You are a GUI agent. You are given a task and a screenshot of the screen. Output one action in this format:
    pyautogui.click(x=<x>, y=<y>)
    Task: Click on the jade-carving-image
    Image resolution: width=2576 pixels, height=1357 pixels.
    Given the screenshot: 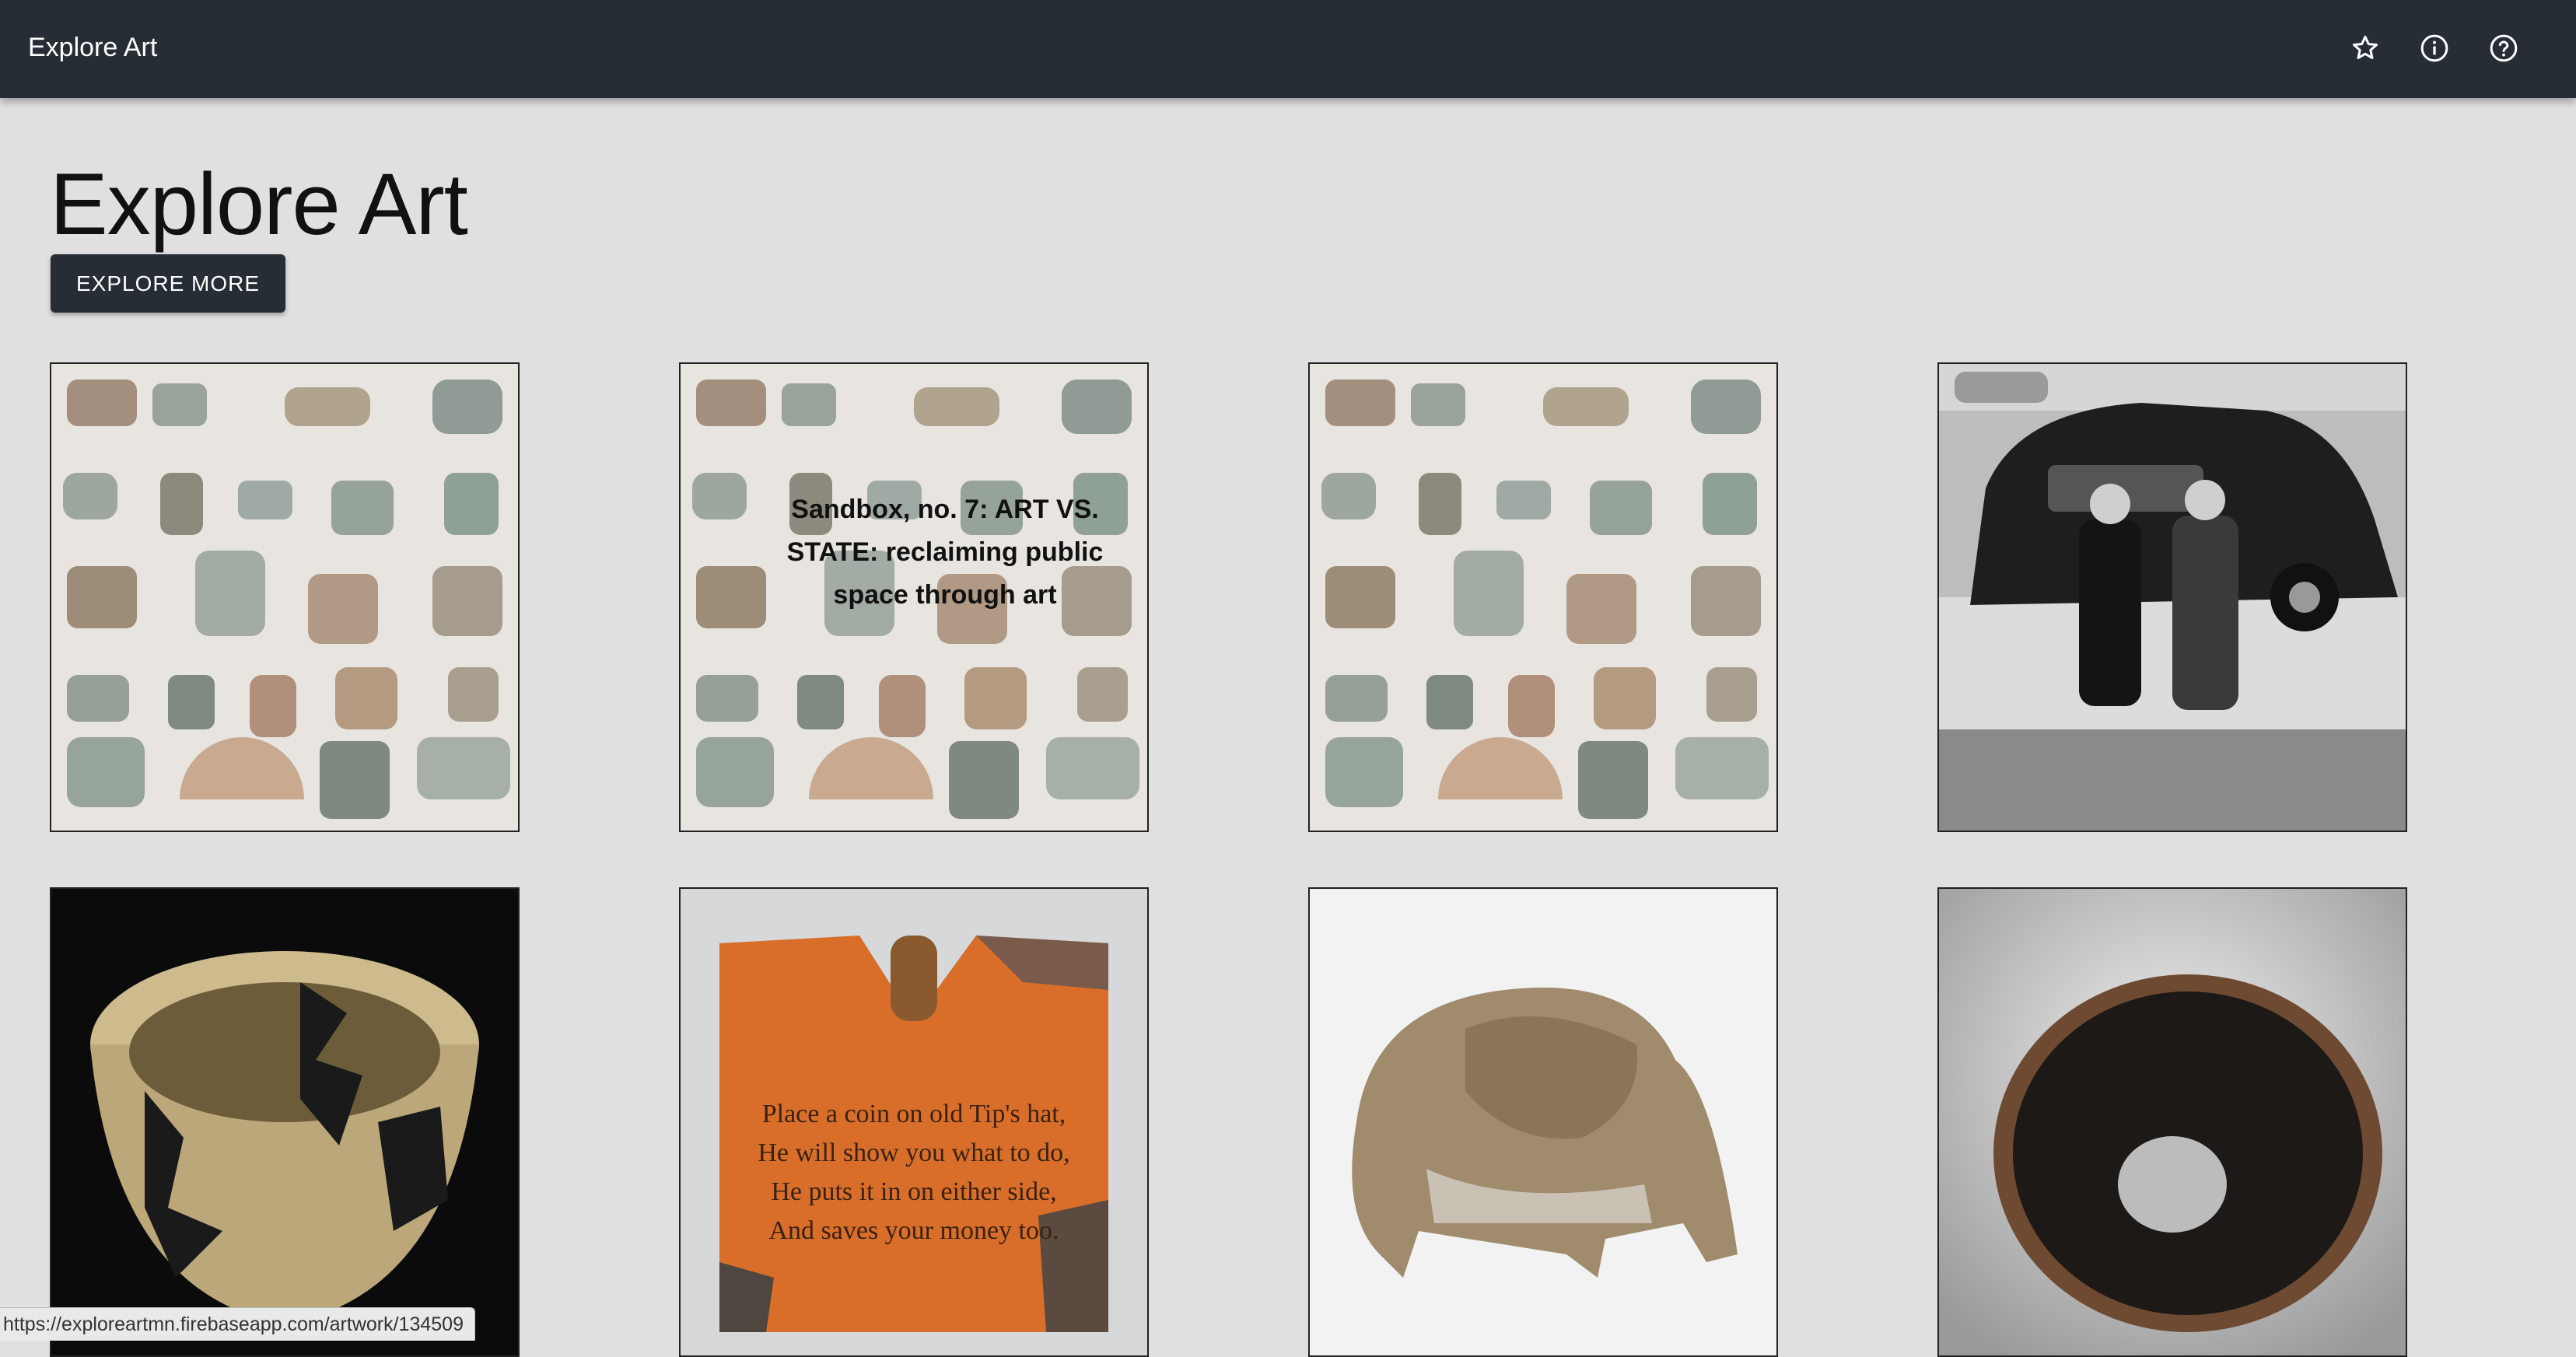 What is the action you would take?
    pyautogui.click(x=1543, y=1122)
    